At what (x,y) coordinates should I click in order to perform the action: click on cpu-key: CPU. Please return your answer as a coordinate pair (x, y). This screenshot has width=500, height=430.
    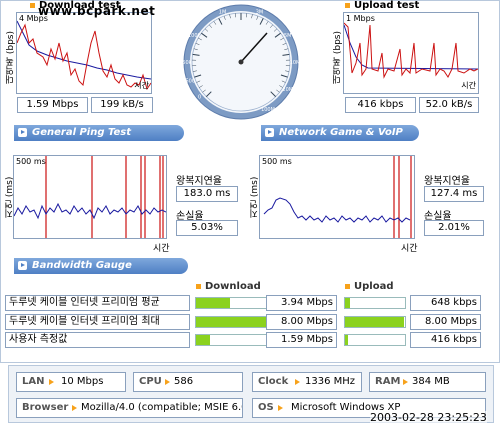
    Looking at the image, I should click on (150, 381).